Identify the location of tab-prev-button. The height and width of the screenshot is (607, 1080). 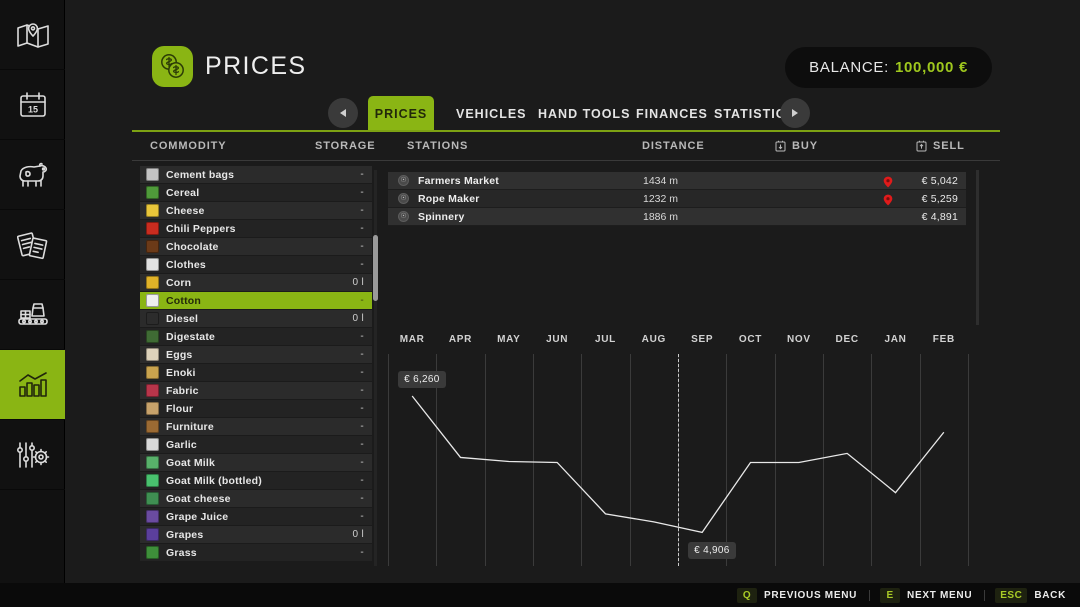
(343, 113).